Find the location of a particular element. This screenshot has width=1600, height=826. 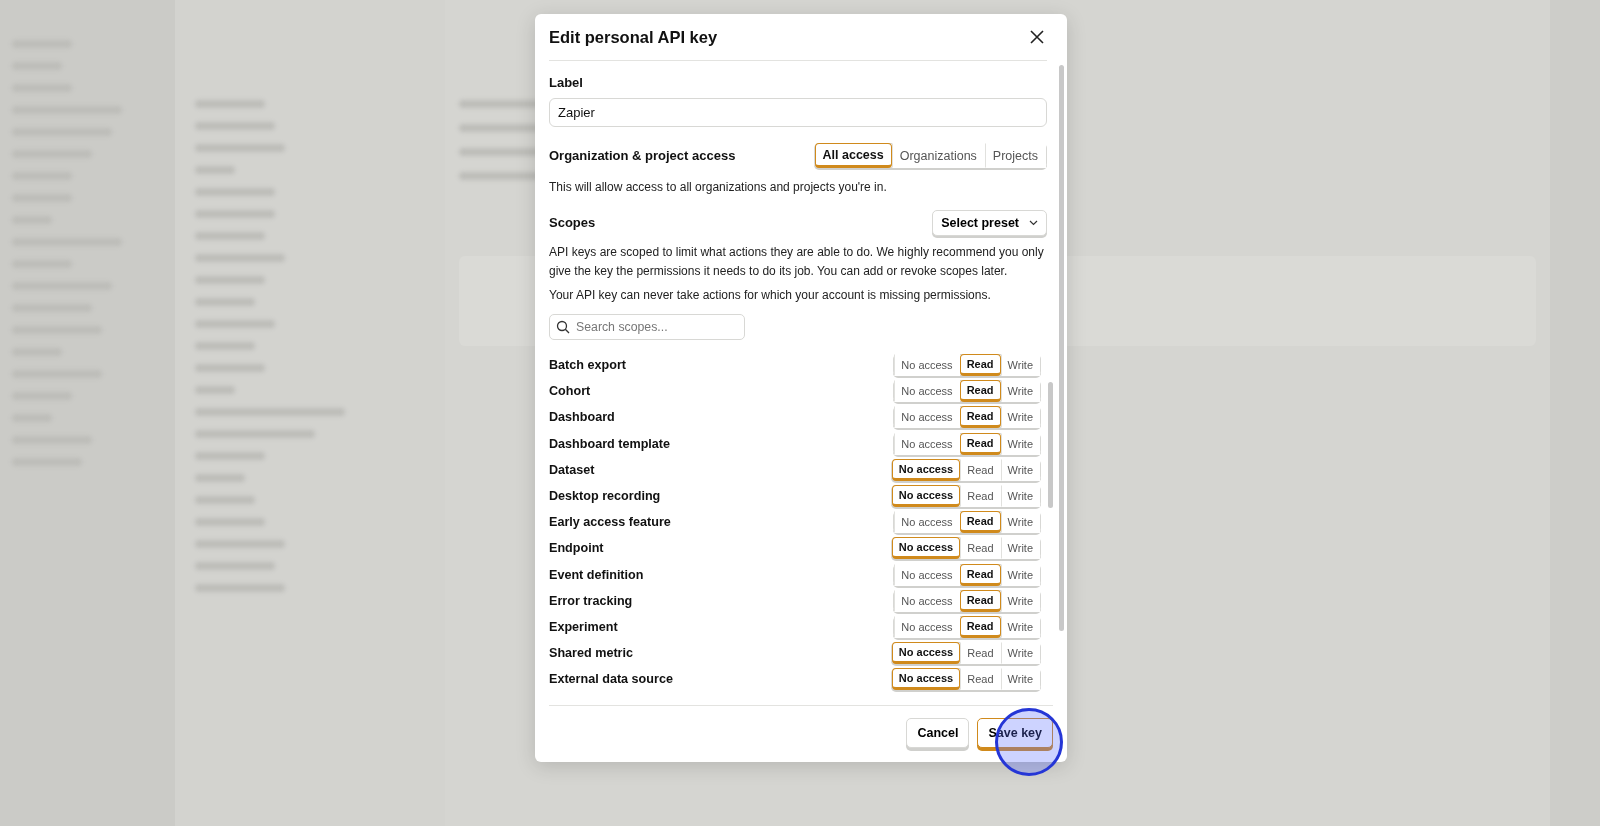

scope-name: Desktop recording is located at coordinates (605, 496).